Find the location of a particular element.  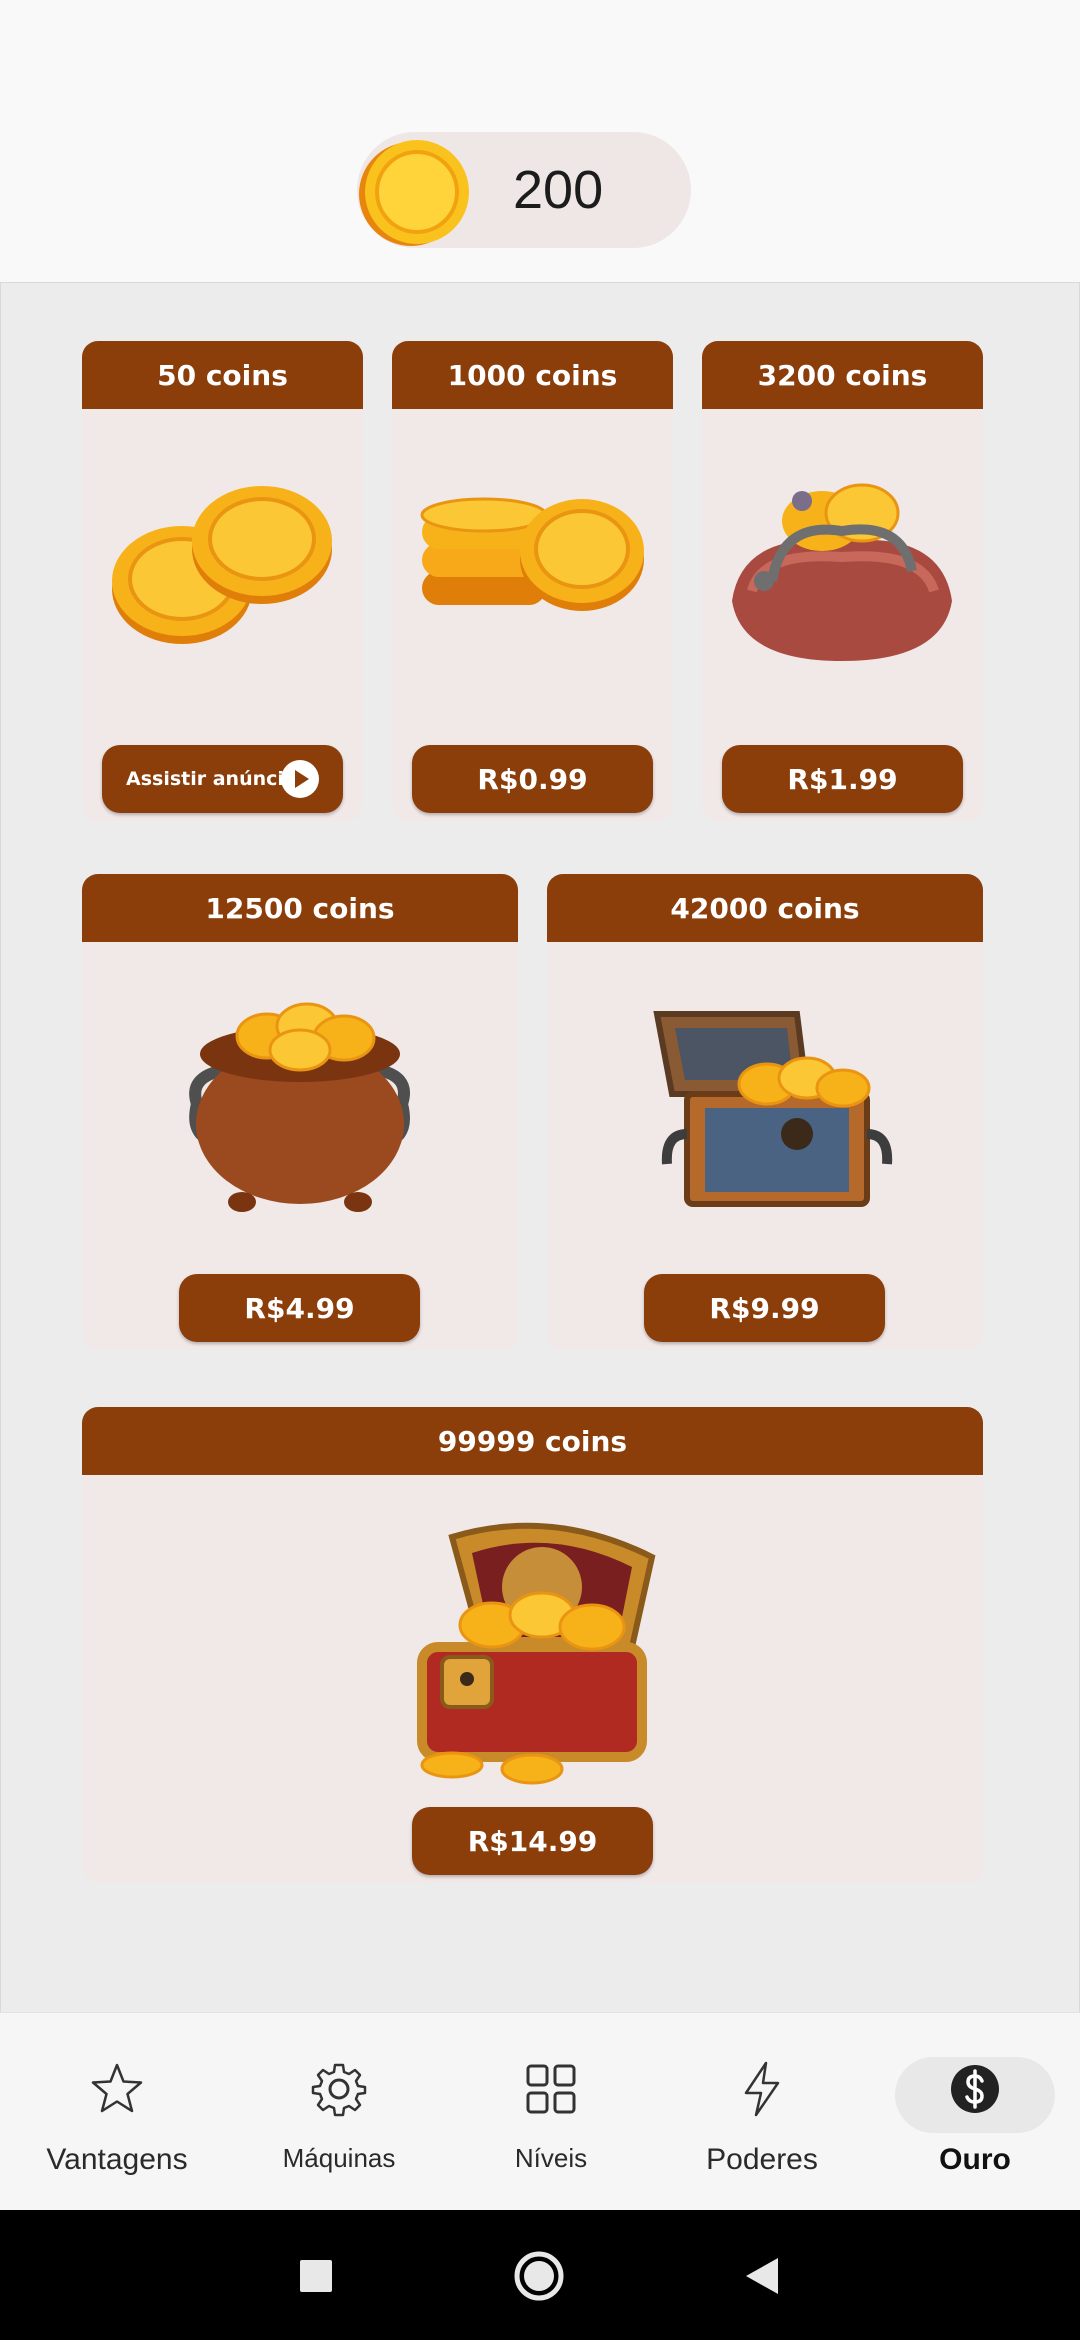

buy-button-3200: R$1.99 is located at coordinates (842, 779).